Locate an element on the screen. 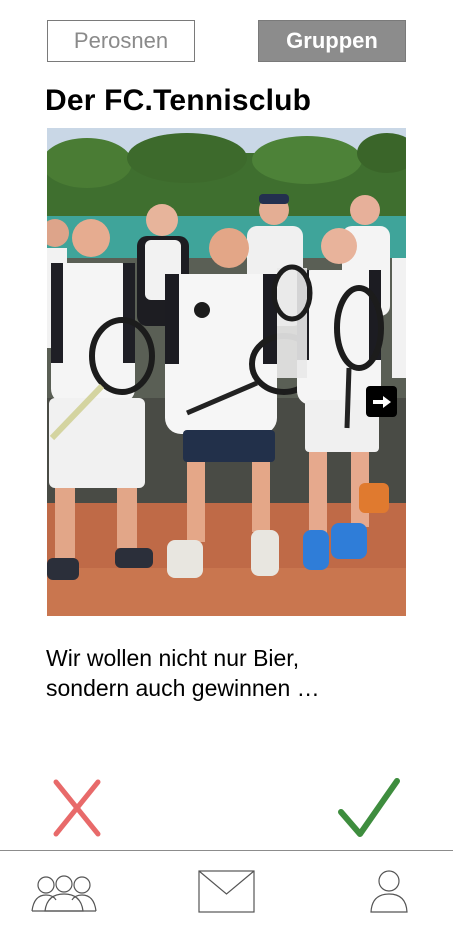  nav-groups-button is located at coordinates (64, 893).